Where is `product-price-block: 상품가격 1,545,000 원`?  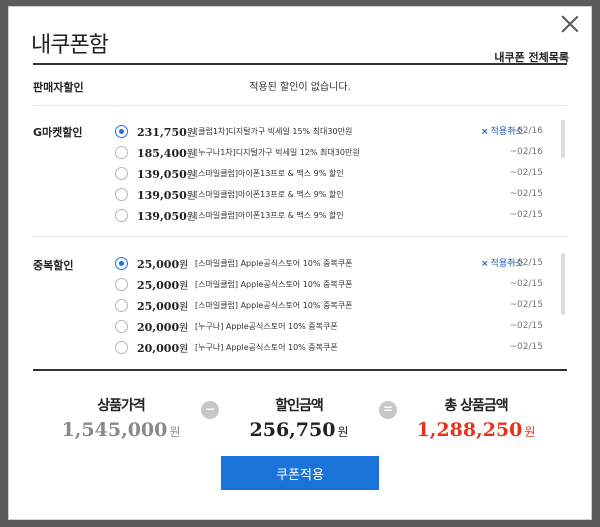
product-price-block: 상품가격 1,545,000 원 is located at coordinates (121, 418).